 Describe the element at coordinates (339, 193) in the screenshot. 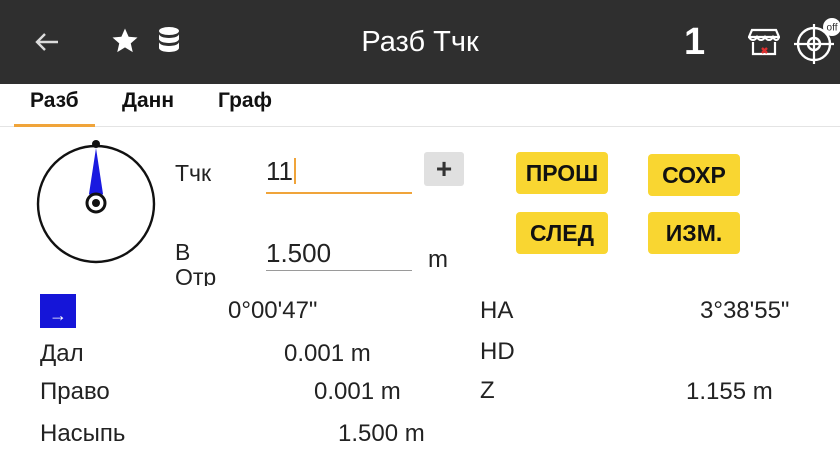

I see `point-input-underline` at that location.